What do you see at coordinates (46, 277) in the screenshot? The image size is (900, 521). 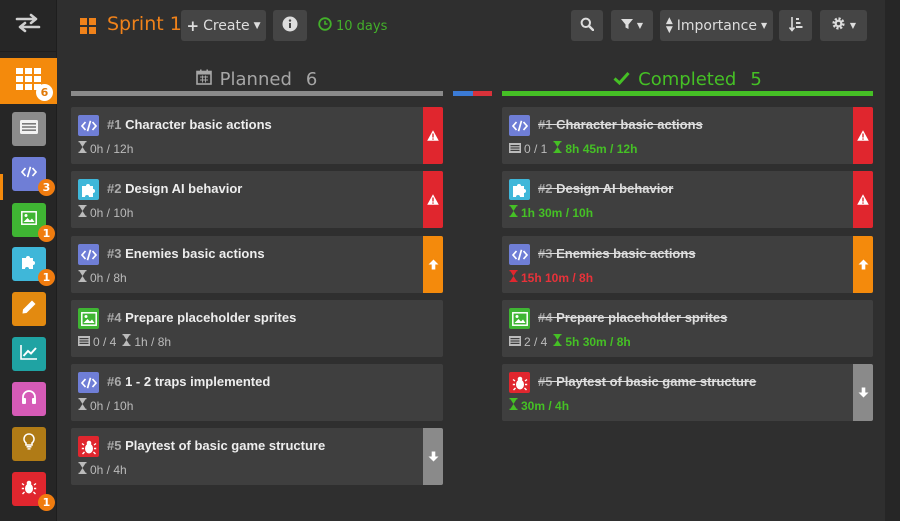 I see `sidebar-badge: 1` at bounding box center [46, 277].